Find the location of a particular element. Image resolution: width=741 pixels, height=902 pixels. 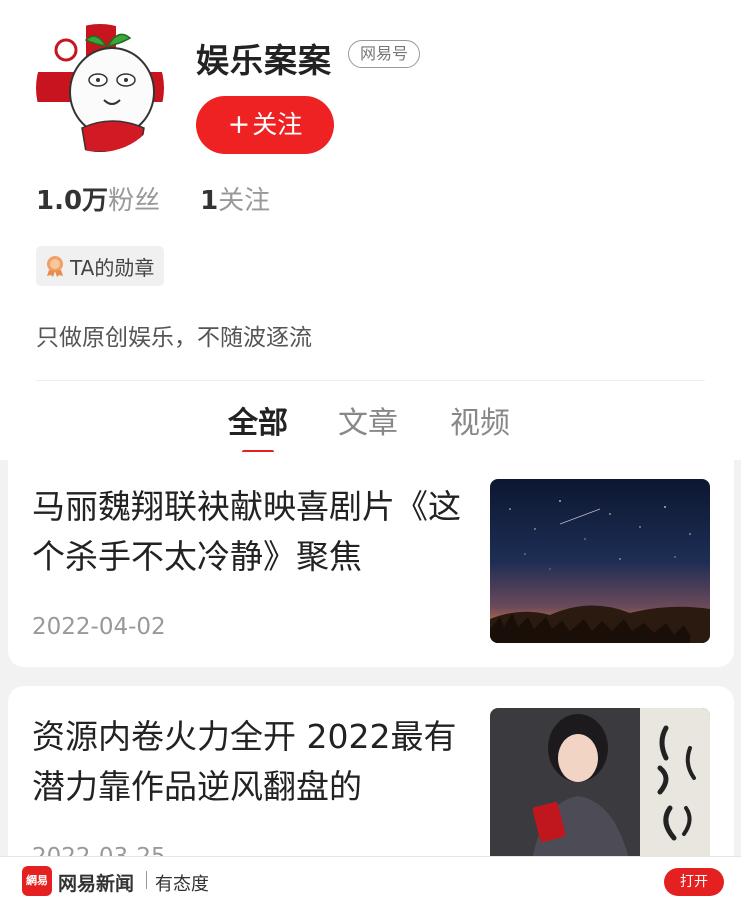

profile-bio: 只做原创娱乐，不随波逐流 is located at coordinates (174, 338).